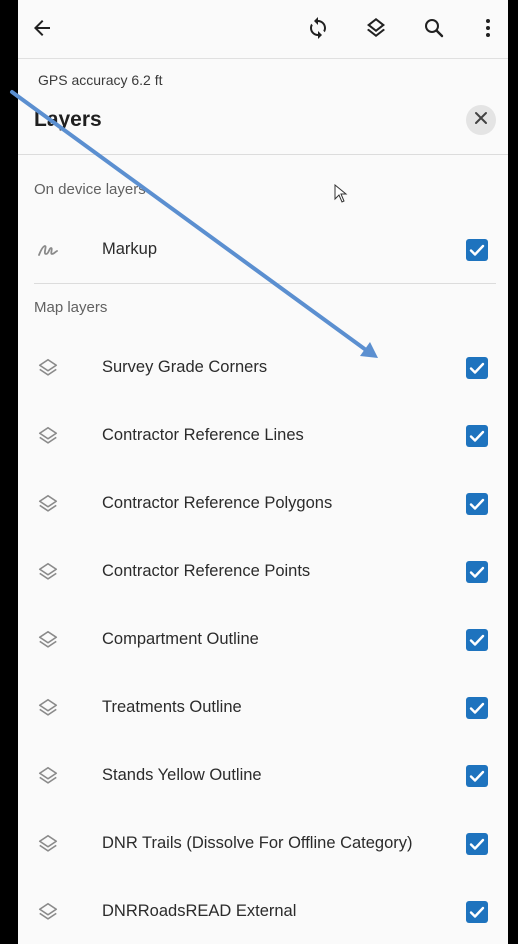  Describe the element at coordinates (265, 283) in the screenshot. I see `section-divider` at that location.